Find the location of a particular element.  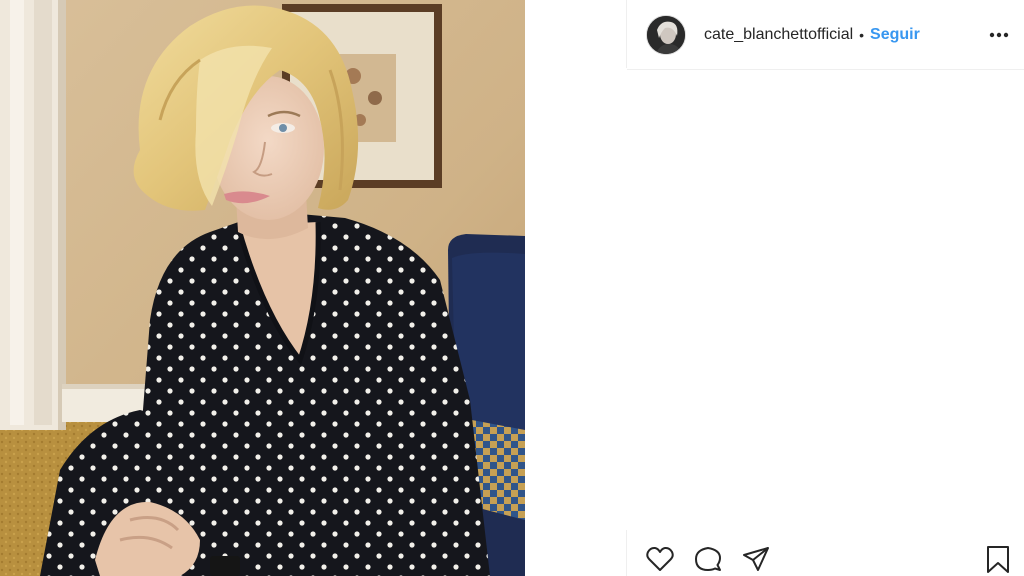

save-button is located at coordinates (998, 559).